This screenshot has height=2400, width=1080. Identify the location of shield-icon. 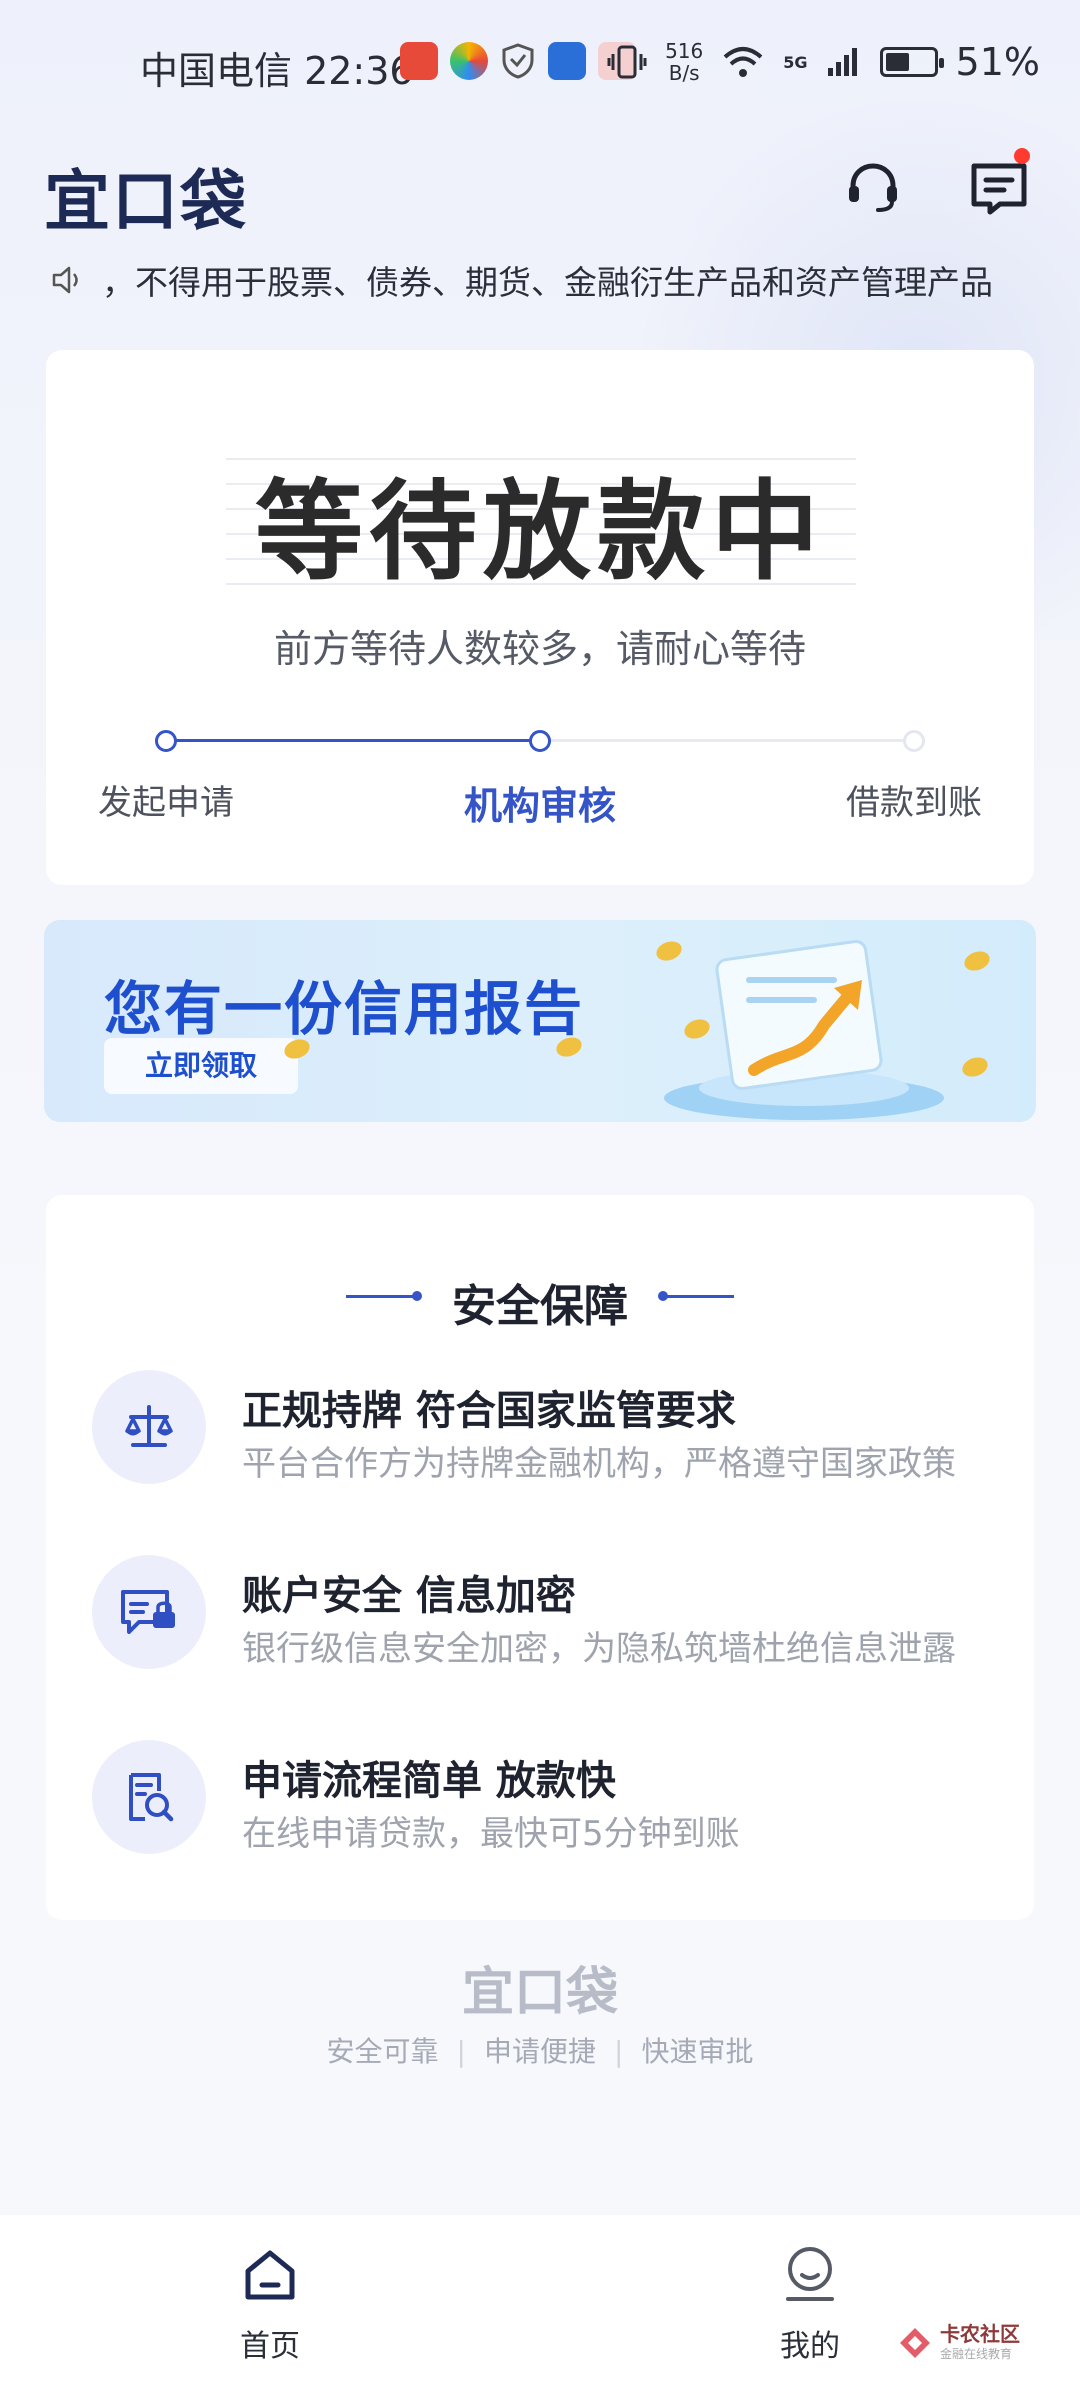
(518, 61).